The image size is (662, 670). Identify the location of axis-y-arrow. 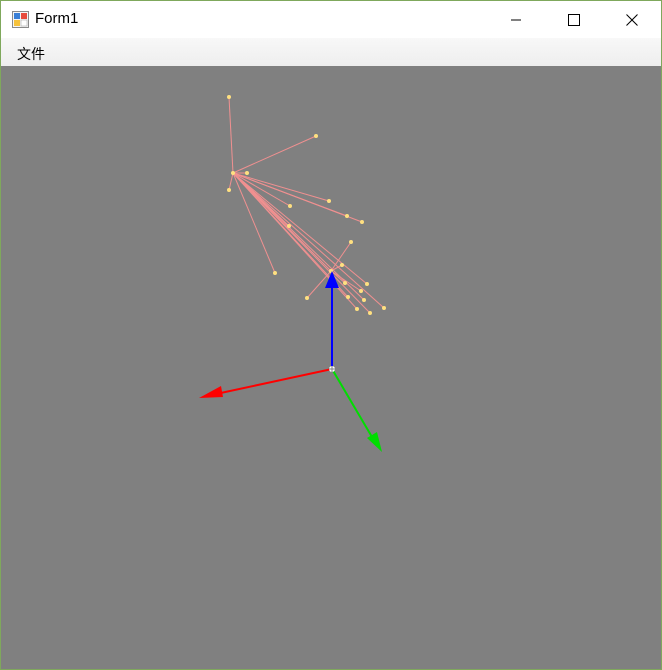
(356, 410).